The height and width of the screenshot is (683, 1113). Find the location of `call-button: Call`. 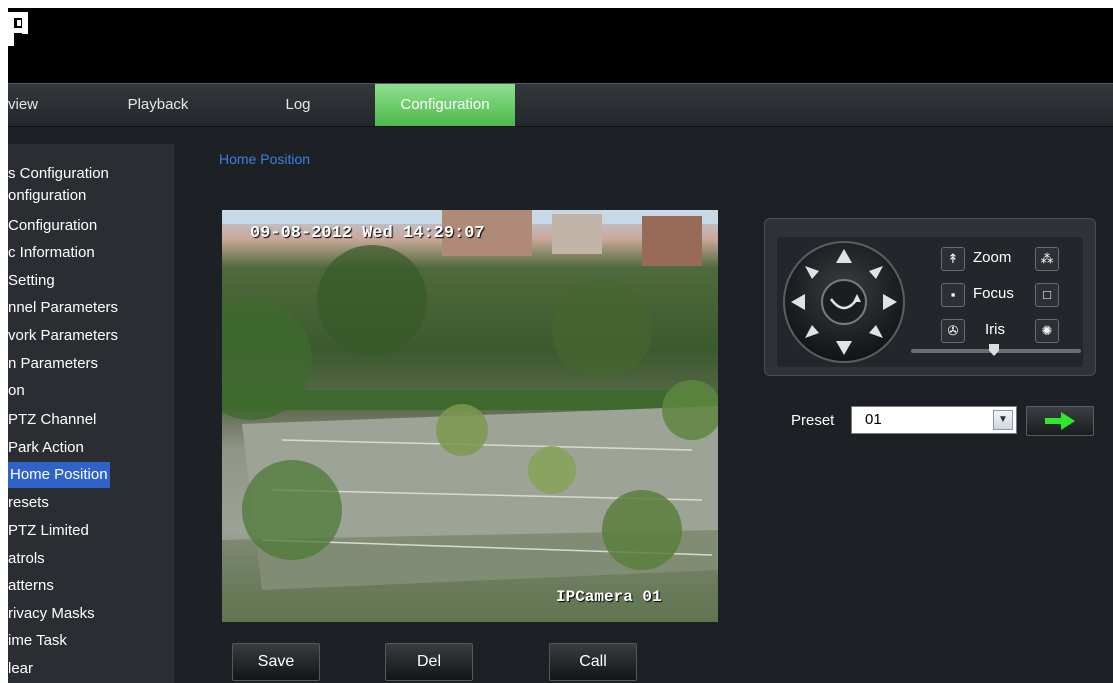

call-button: Call is located at coordinates (593, 662).